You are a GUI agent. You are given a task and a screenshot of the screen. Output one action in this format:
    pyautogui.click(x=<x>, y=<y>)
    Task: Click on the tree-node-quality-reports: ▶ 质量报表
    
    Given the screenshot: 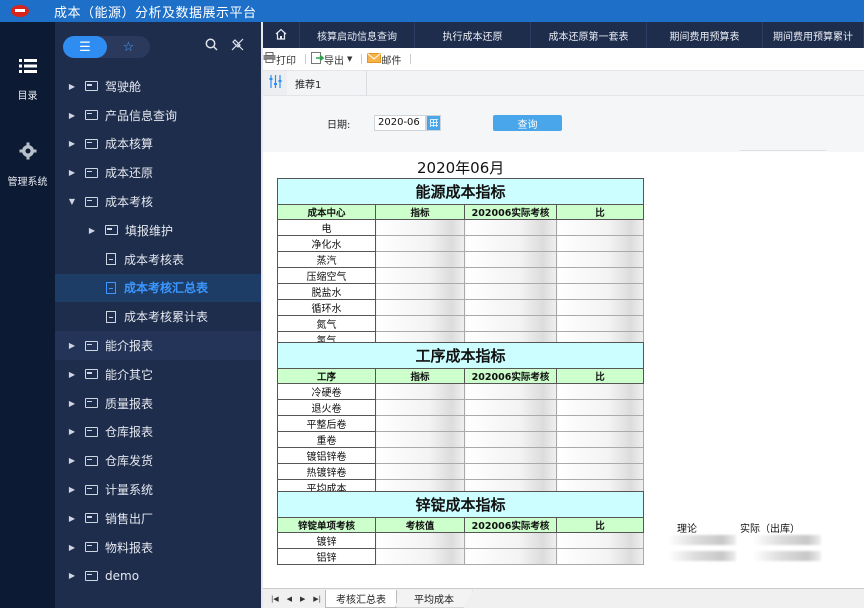 What is the action you would take?
    pyautogui.click(x=158, y=403)
    